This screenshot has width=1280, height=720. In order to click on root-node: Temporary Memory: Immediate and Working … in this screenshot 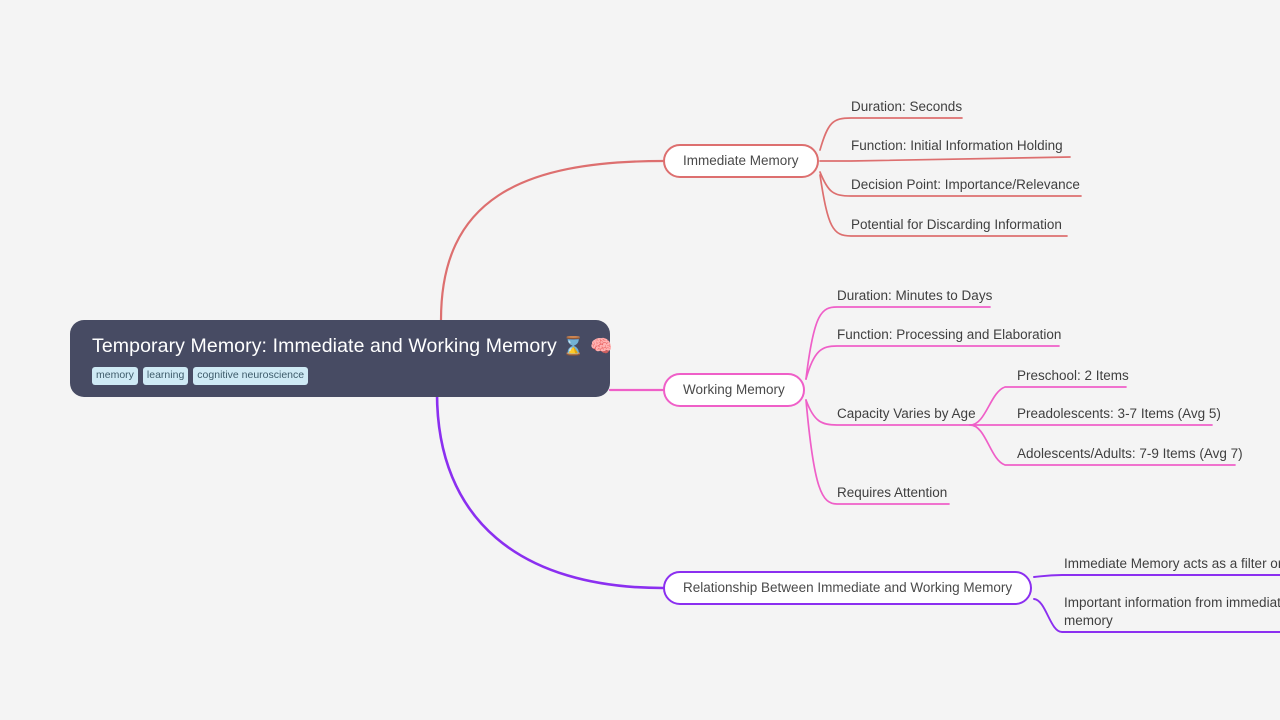, I will do `click(341, 358)`.